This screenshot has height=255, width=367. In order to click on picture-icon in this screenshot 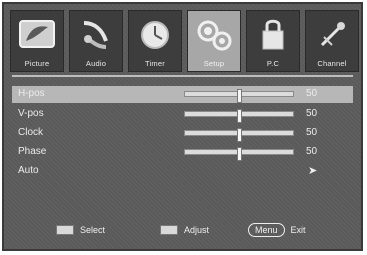, I will do `click(37, 34)`.